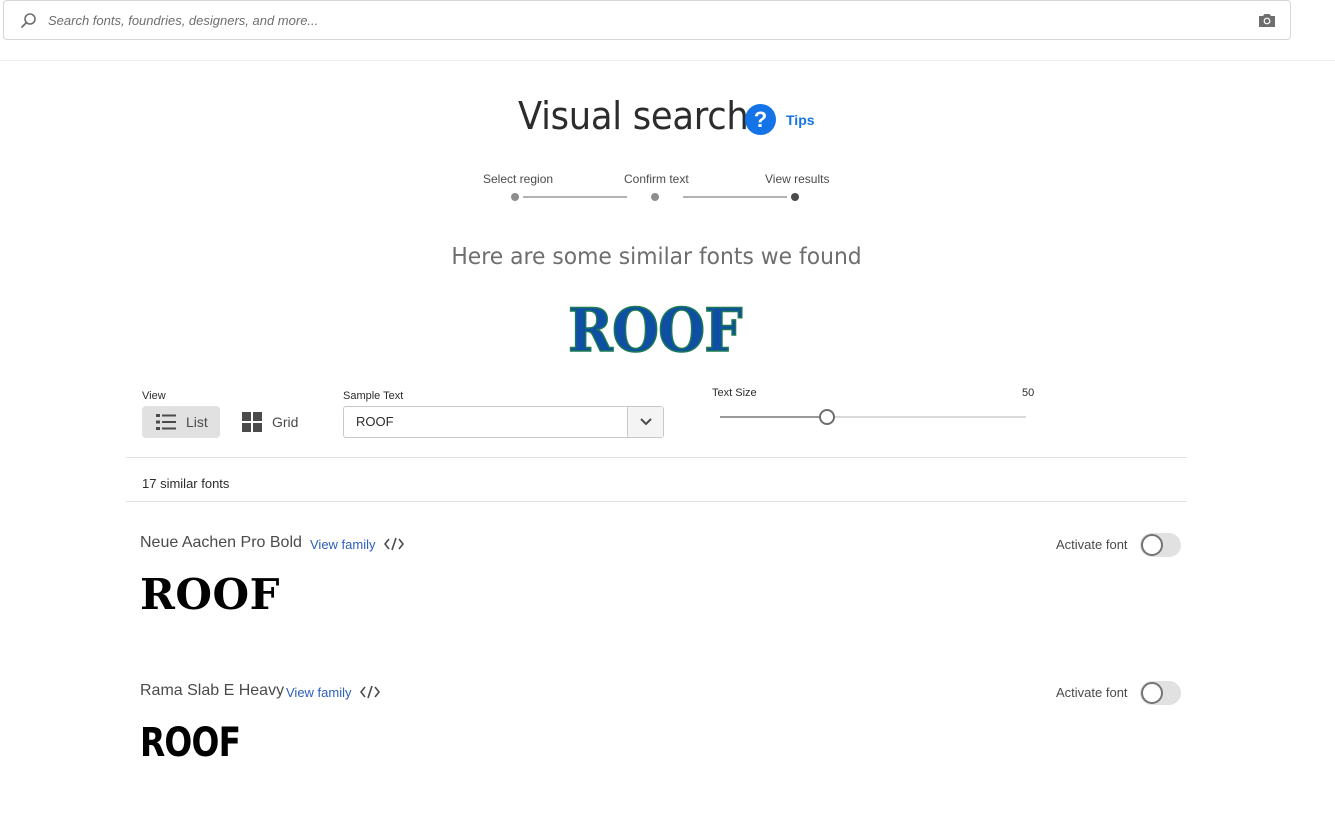 This screenshot has width=1335, height=826. Describe the element at coordinates (633, 116) in the screenshot. I see `page-title: Visual search` at that location.